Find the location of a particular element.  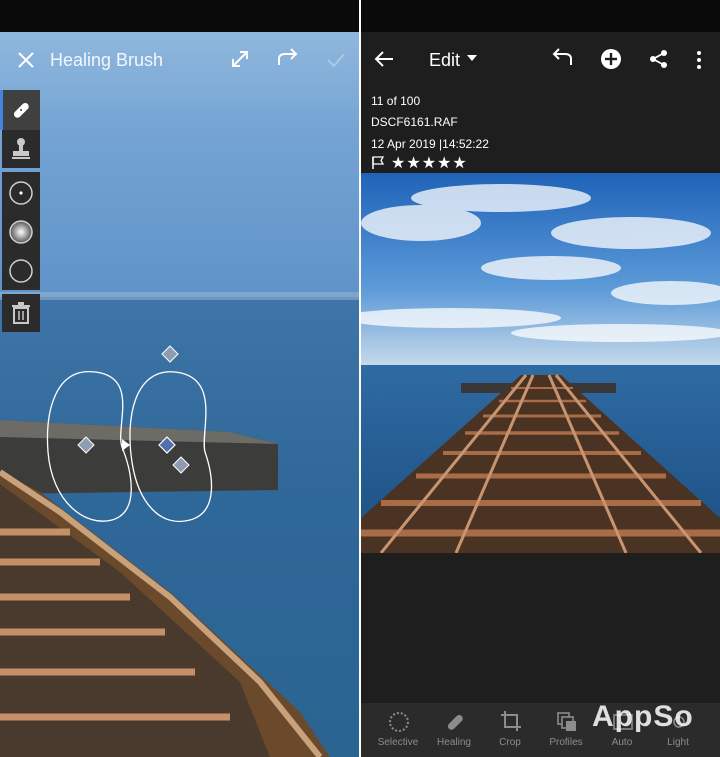

tab-healing: Healing is located at coordinates (454, 730).